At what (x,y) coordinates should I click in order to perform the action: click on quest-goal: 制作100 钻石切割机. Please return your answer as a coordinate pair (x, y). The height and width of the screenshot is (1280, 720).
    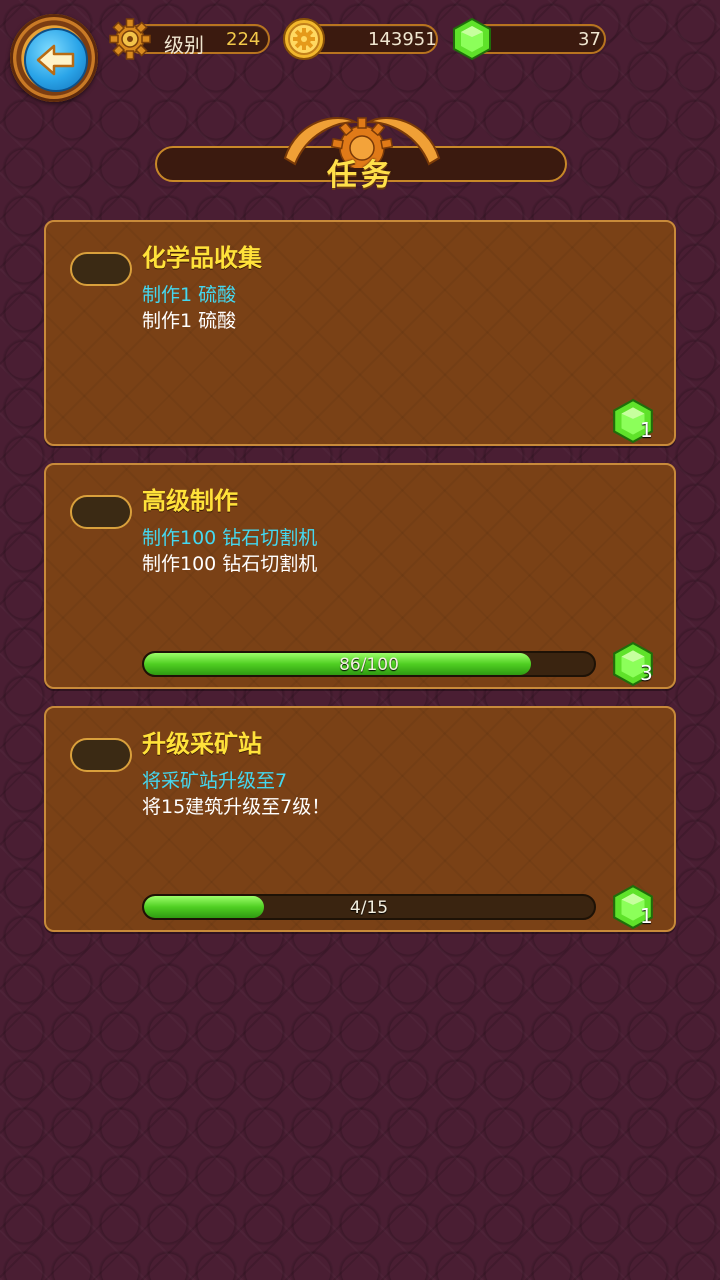
    Looking at the image, I should click on (230, 538).